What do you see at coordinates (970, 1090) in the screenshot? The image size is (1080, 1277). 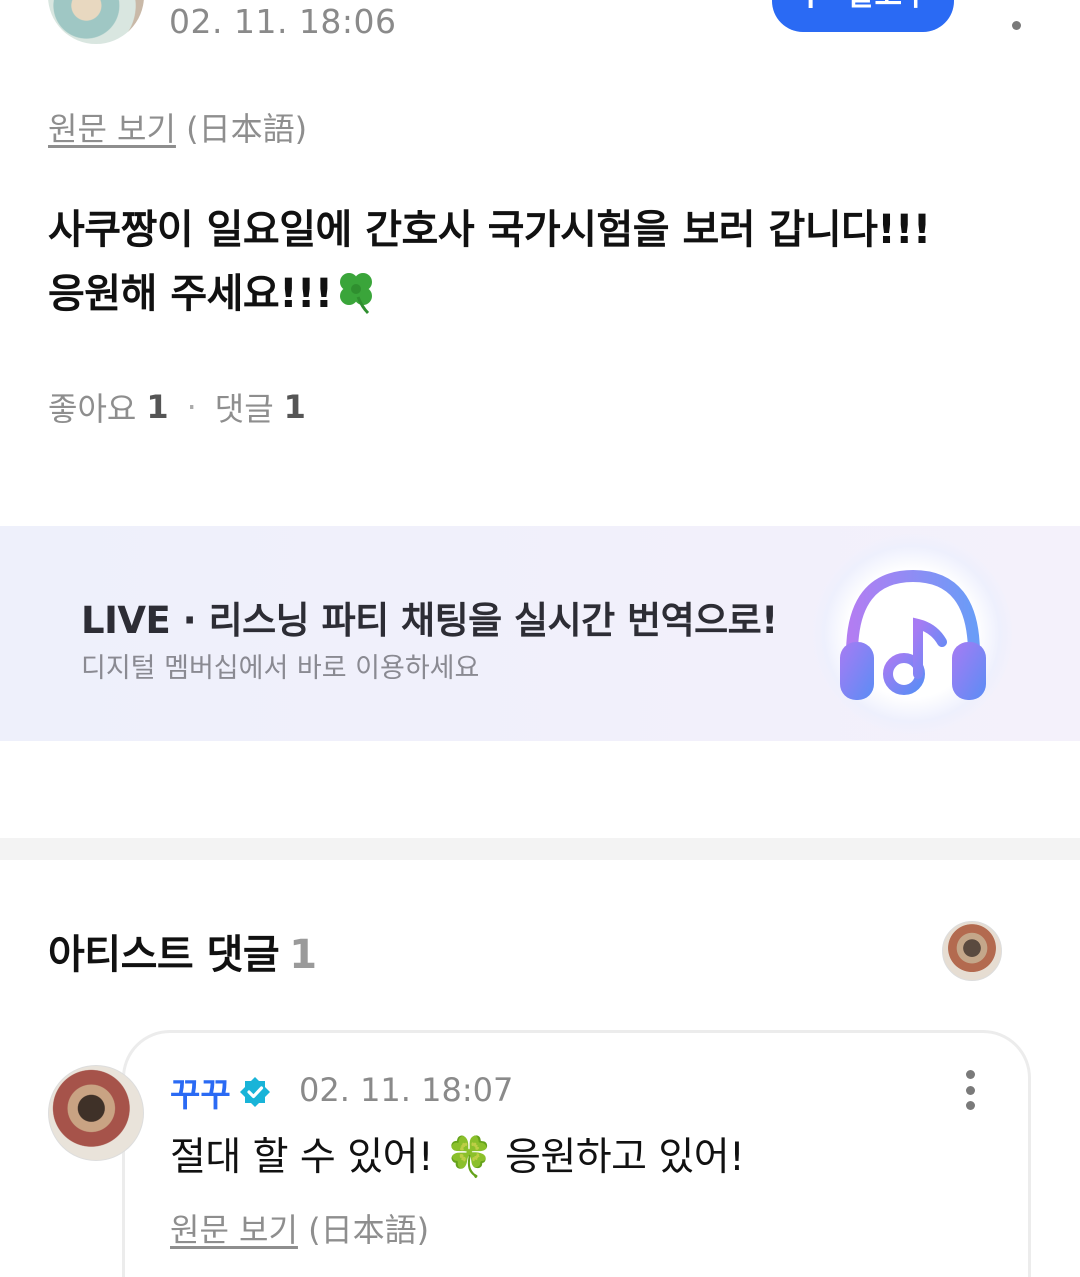 I see `comment-more-options-icon` at bounding box center [970, 1090].